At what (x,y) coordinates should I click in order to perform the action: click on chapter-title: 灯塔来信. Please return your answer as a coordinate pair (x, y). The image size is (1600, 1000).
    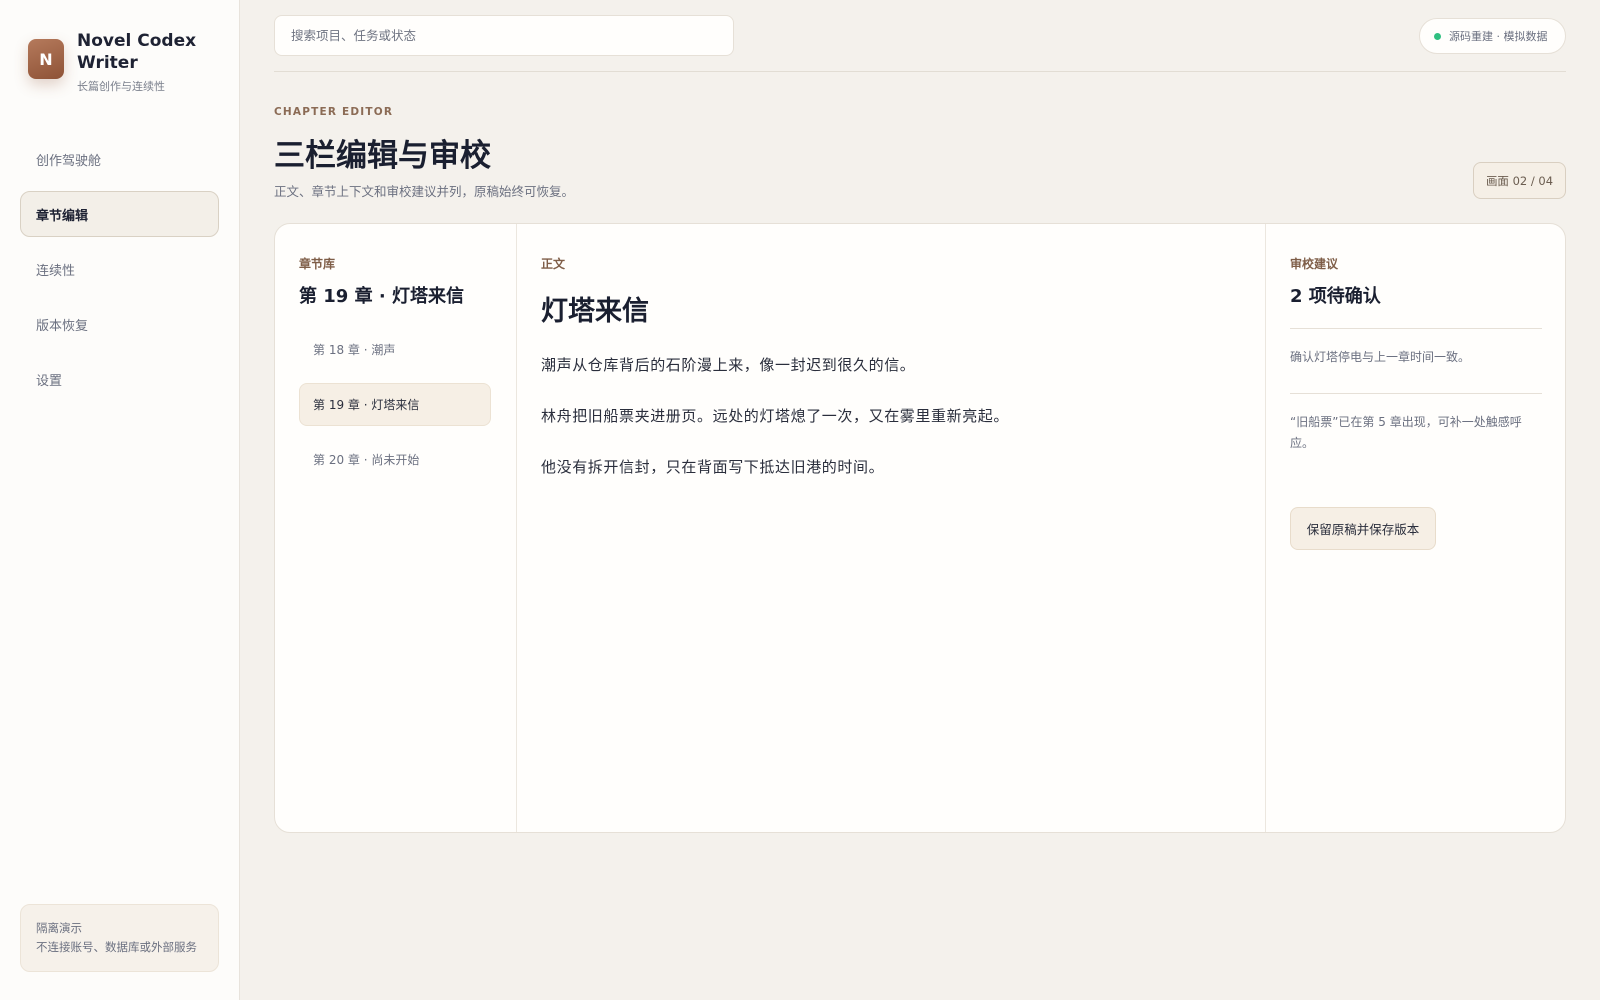
    Looking at the image, I should click on (595, 311).